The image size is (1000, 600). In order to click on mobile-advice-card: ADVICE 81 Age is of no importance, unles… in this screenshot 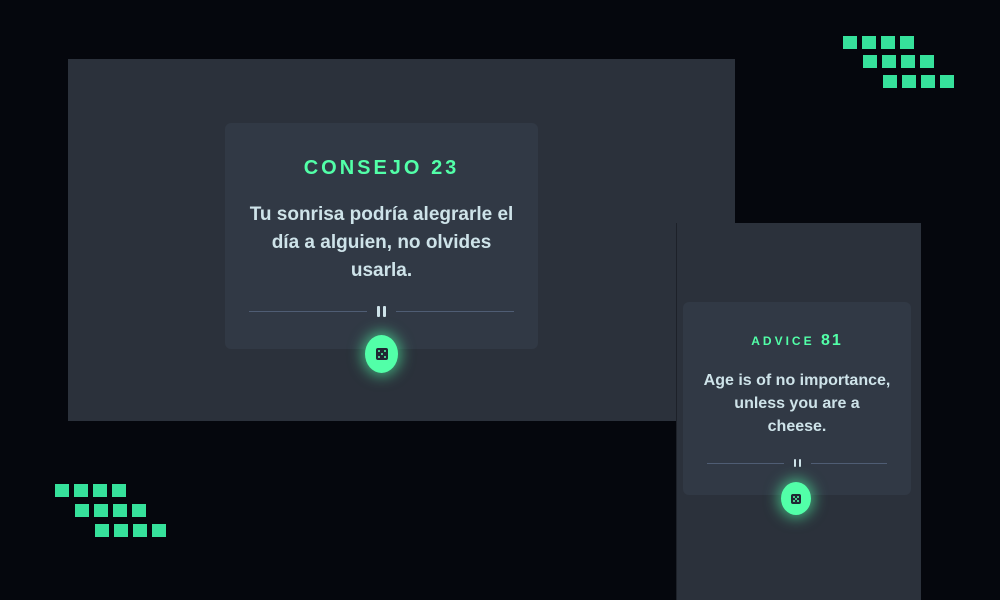, I will do `click(797, 398)`.